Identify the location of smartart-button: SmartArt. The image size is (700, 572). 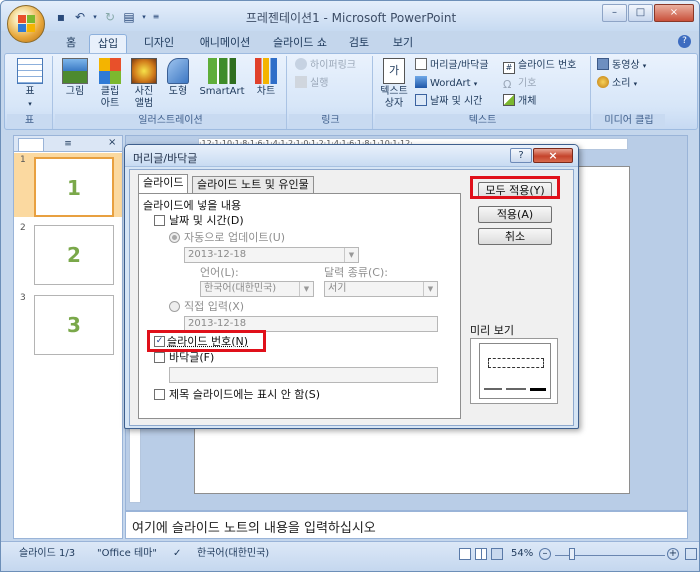
(222, 78).